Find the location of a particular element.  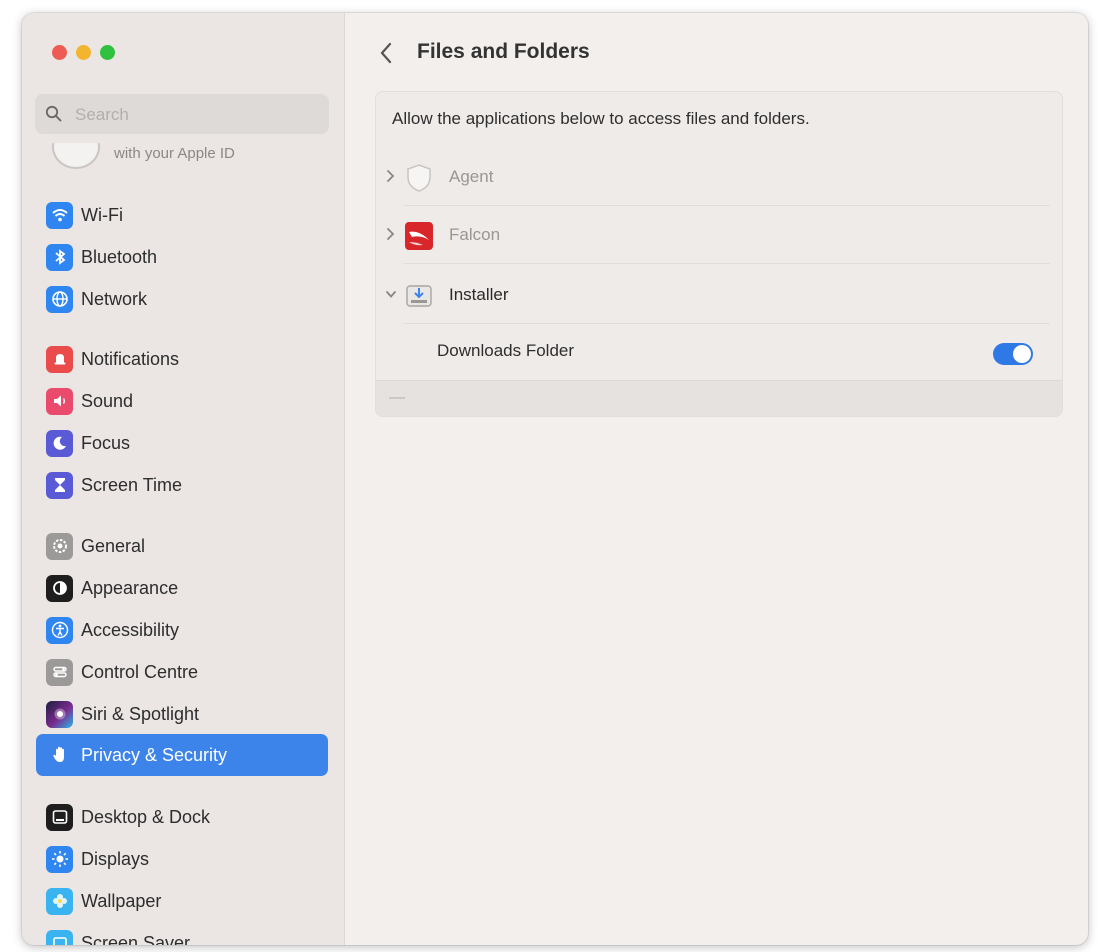

sidebar-item-screen-time: Screen Time is located at coordinates (182, 485).